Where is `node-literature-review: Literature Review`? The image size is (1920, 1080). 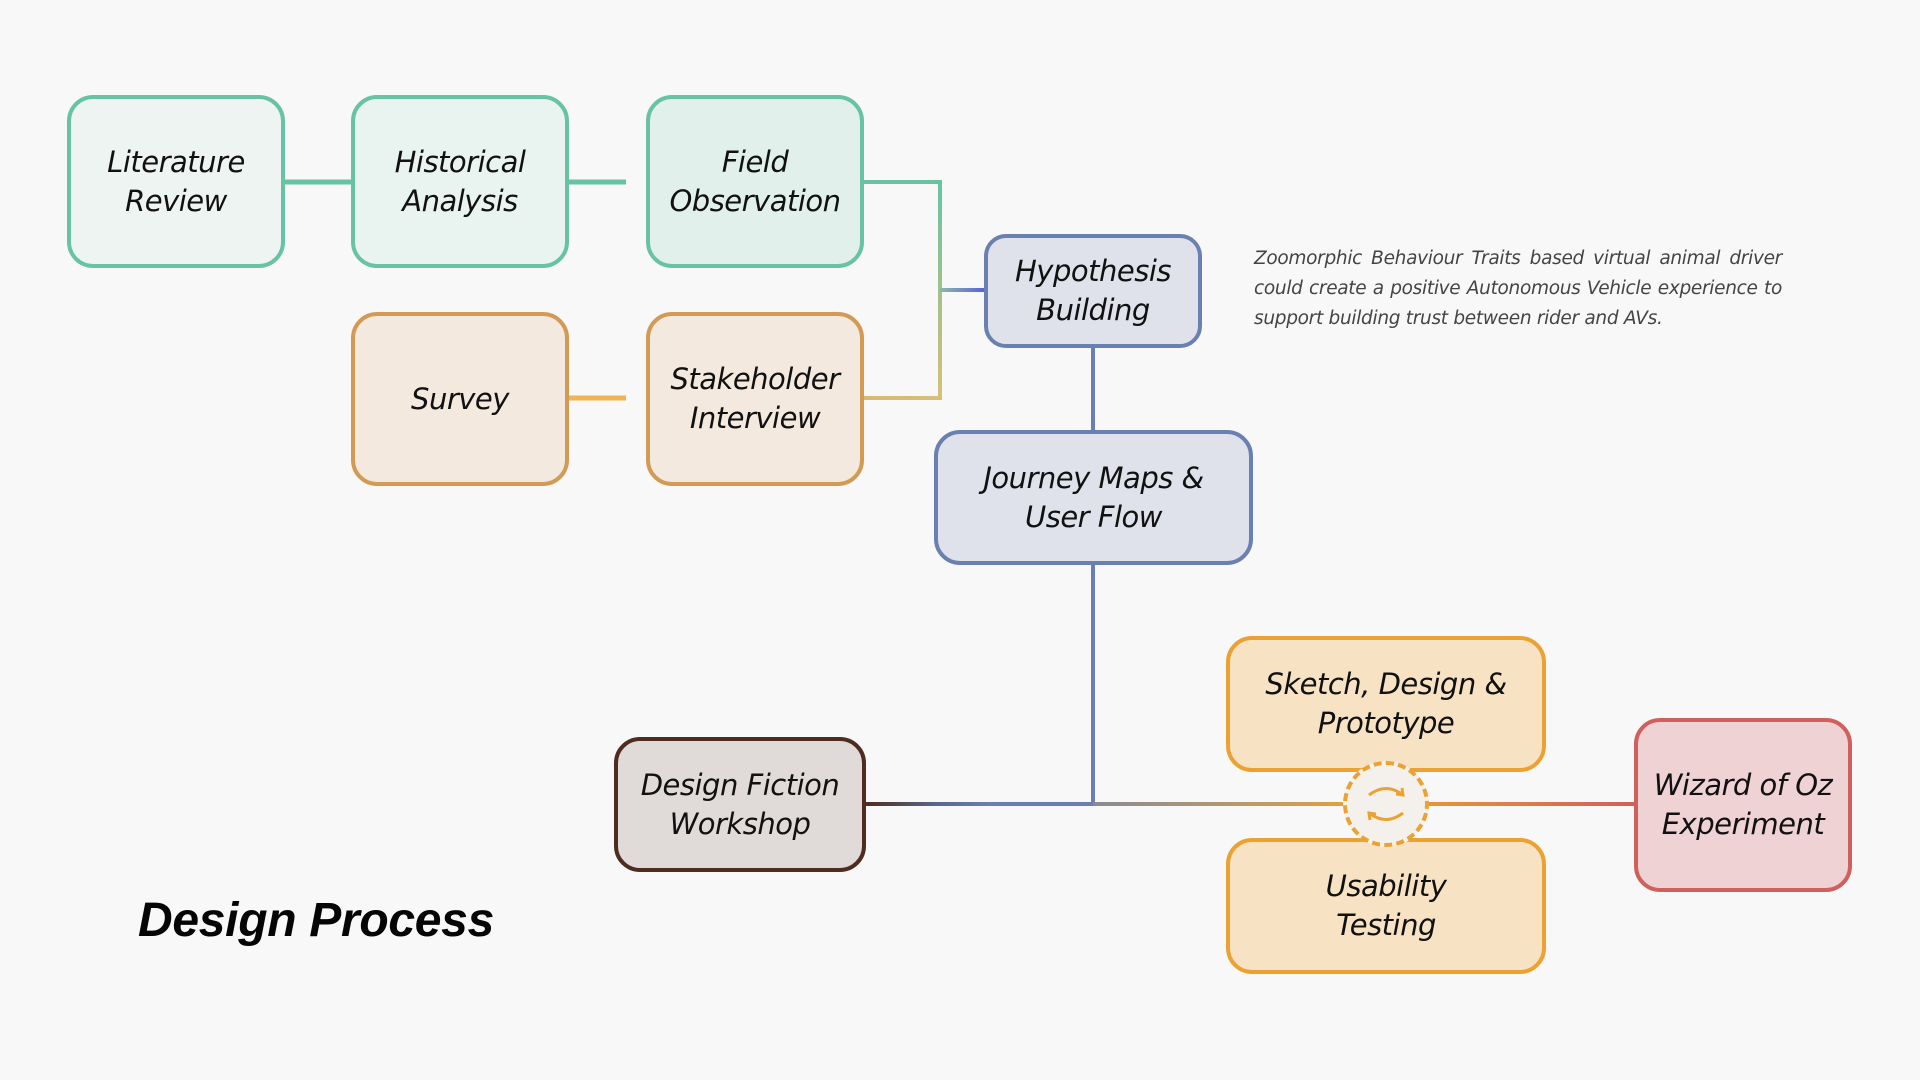 node-literature-review: Literature Review is located at coordinates (176, 181).